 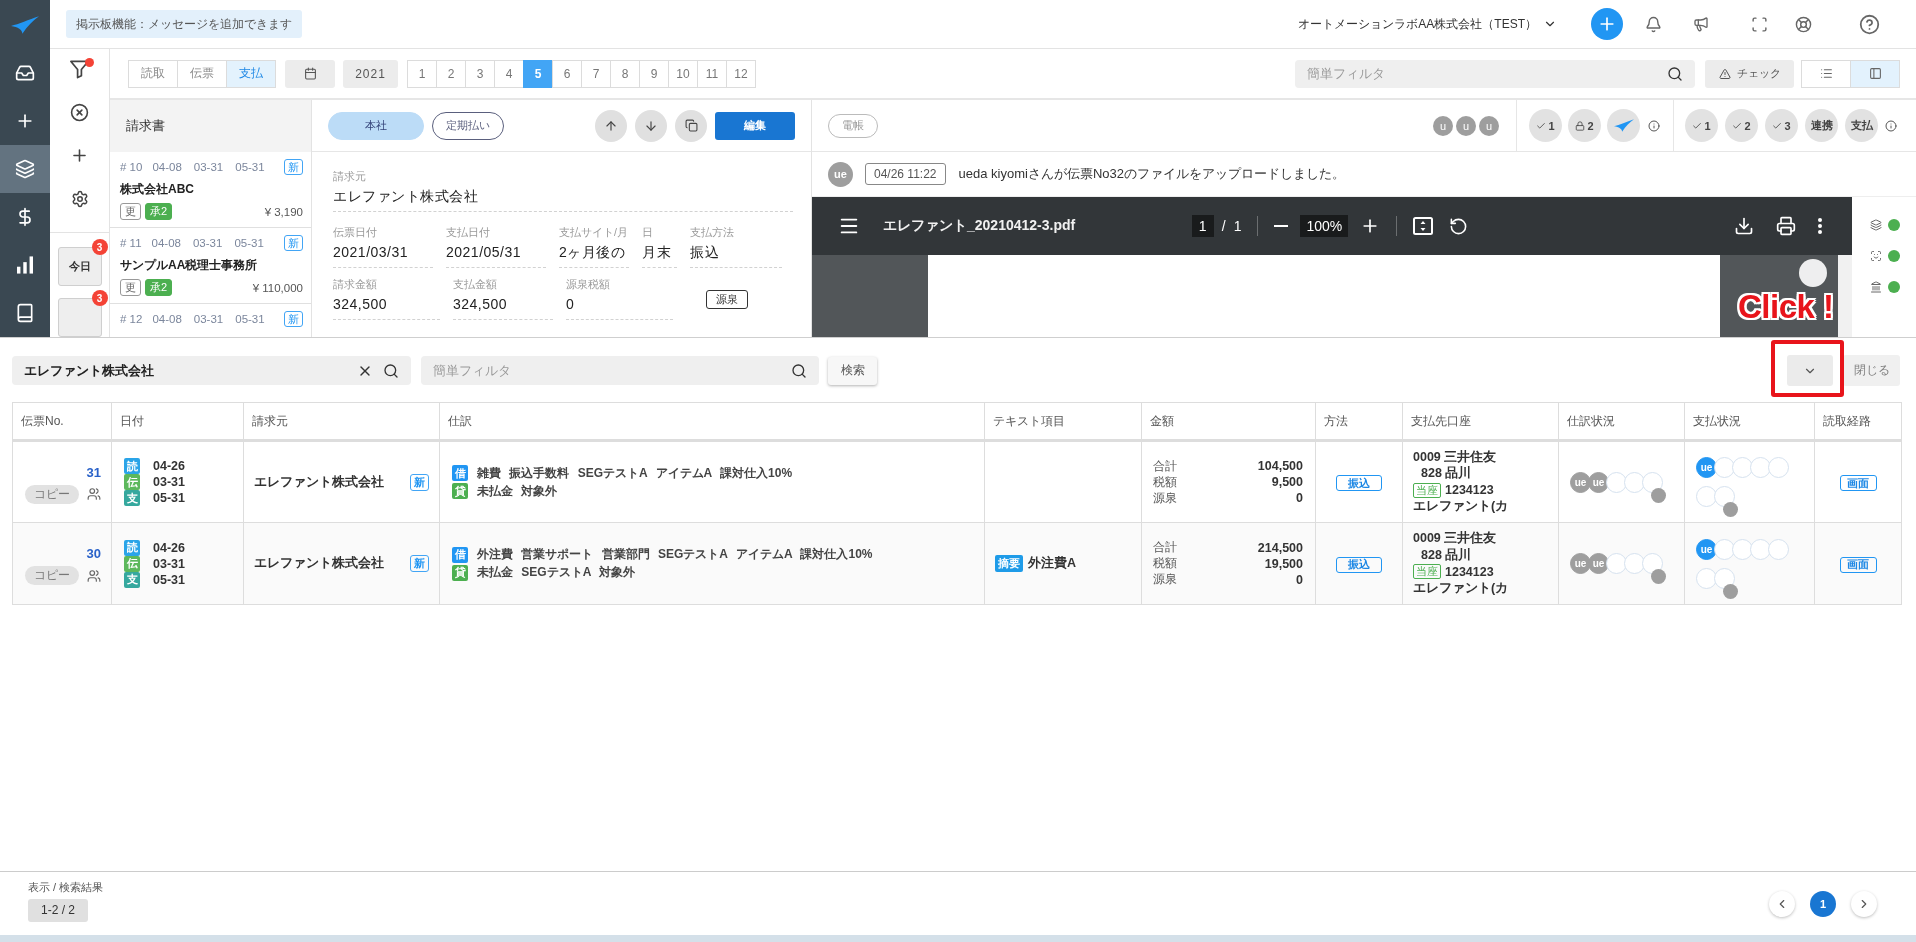 I want to click on month-tab: 4, so click(x=509, y=73).